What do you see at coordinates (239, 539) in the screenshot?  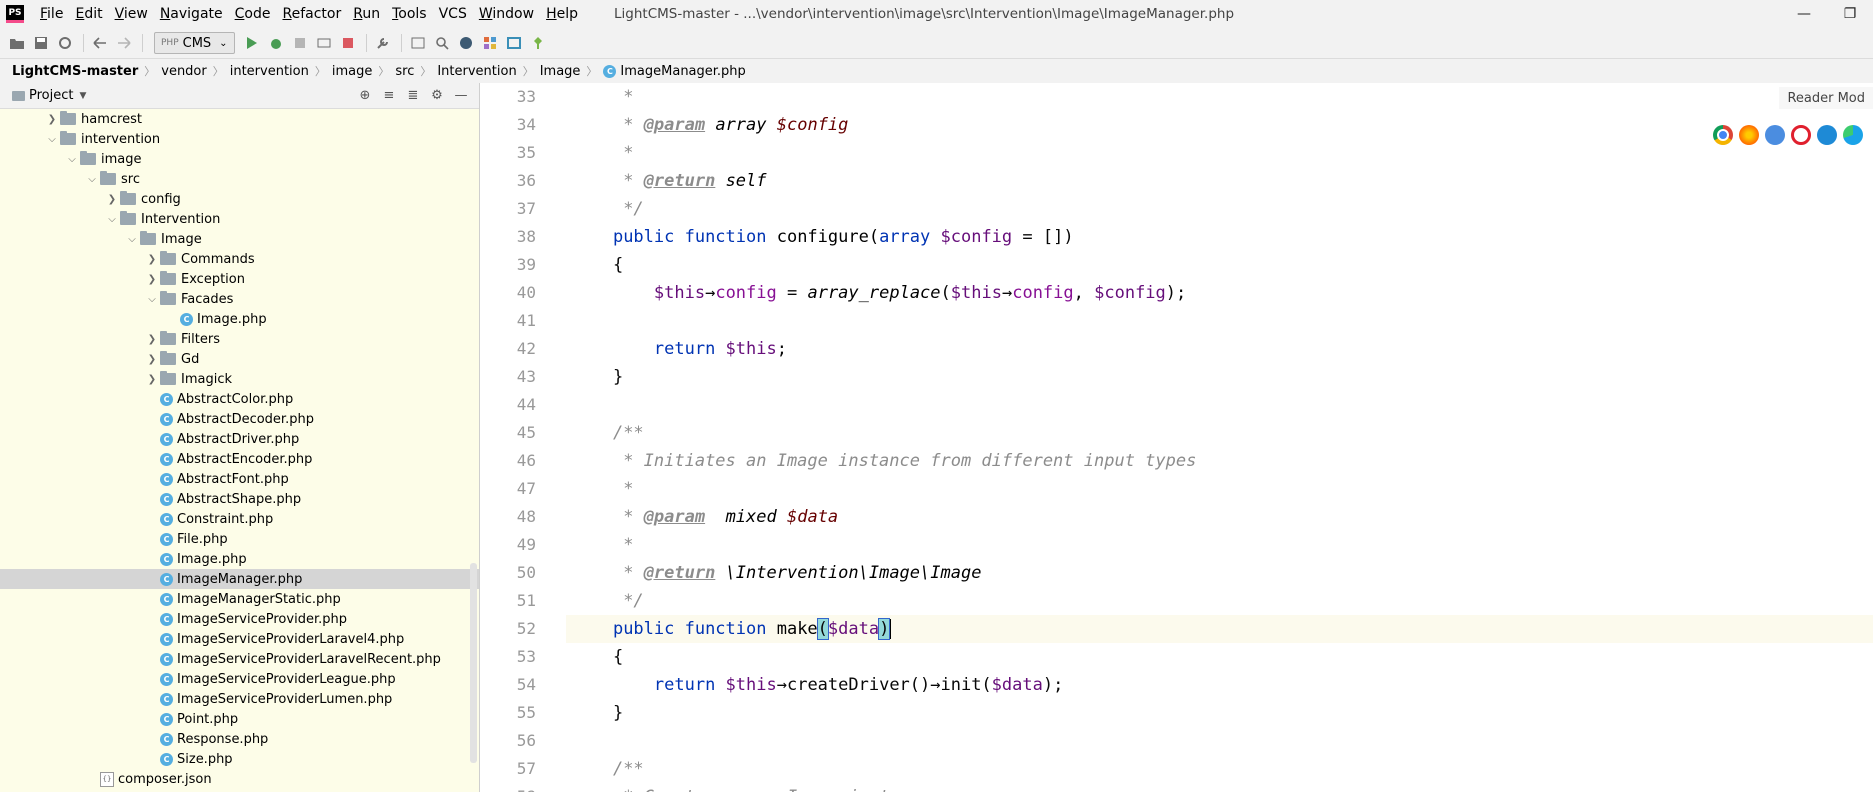 I see `tree-item: C File.php` at bounding box center [239, 539].